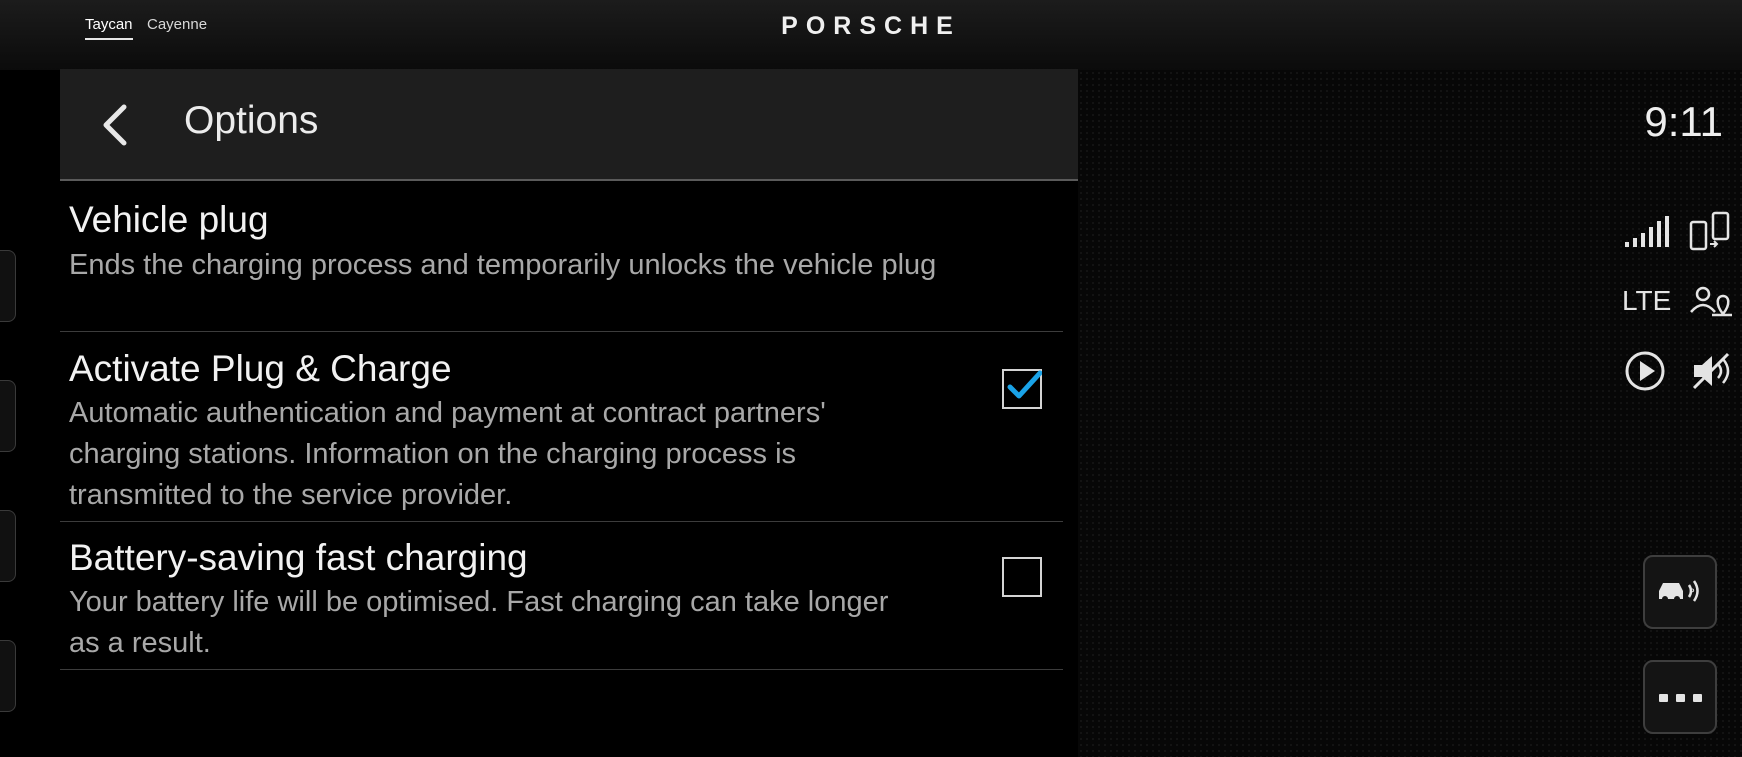 This screenshot has height=757, width=1742. I want to click on porsche-logo: PORSCHE, so click(871, 26).